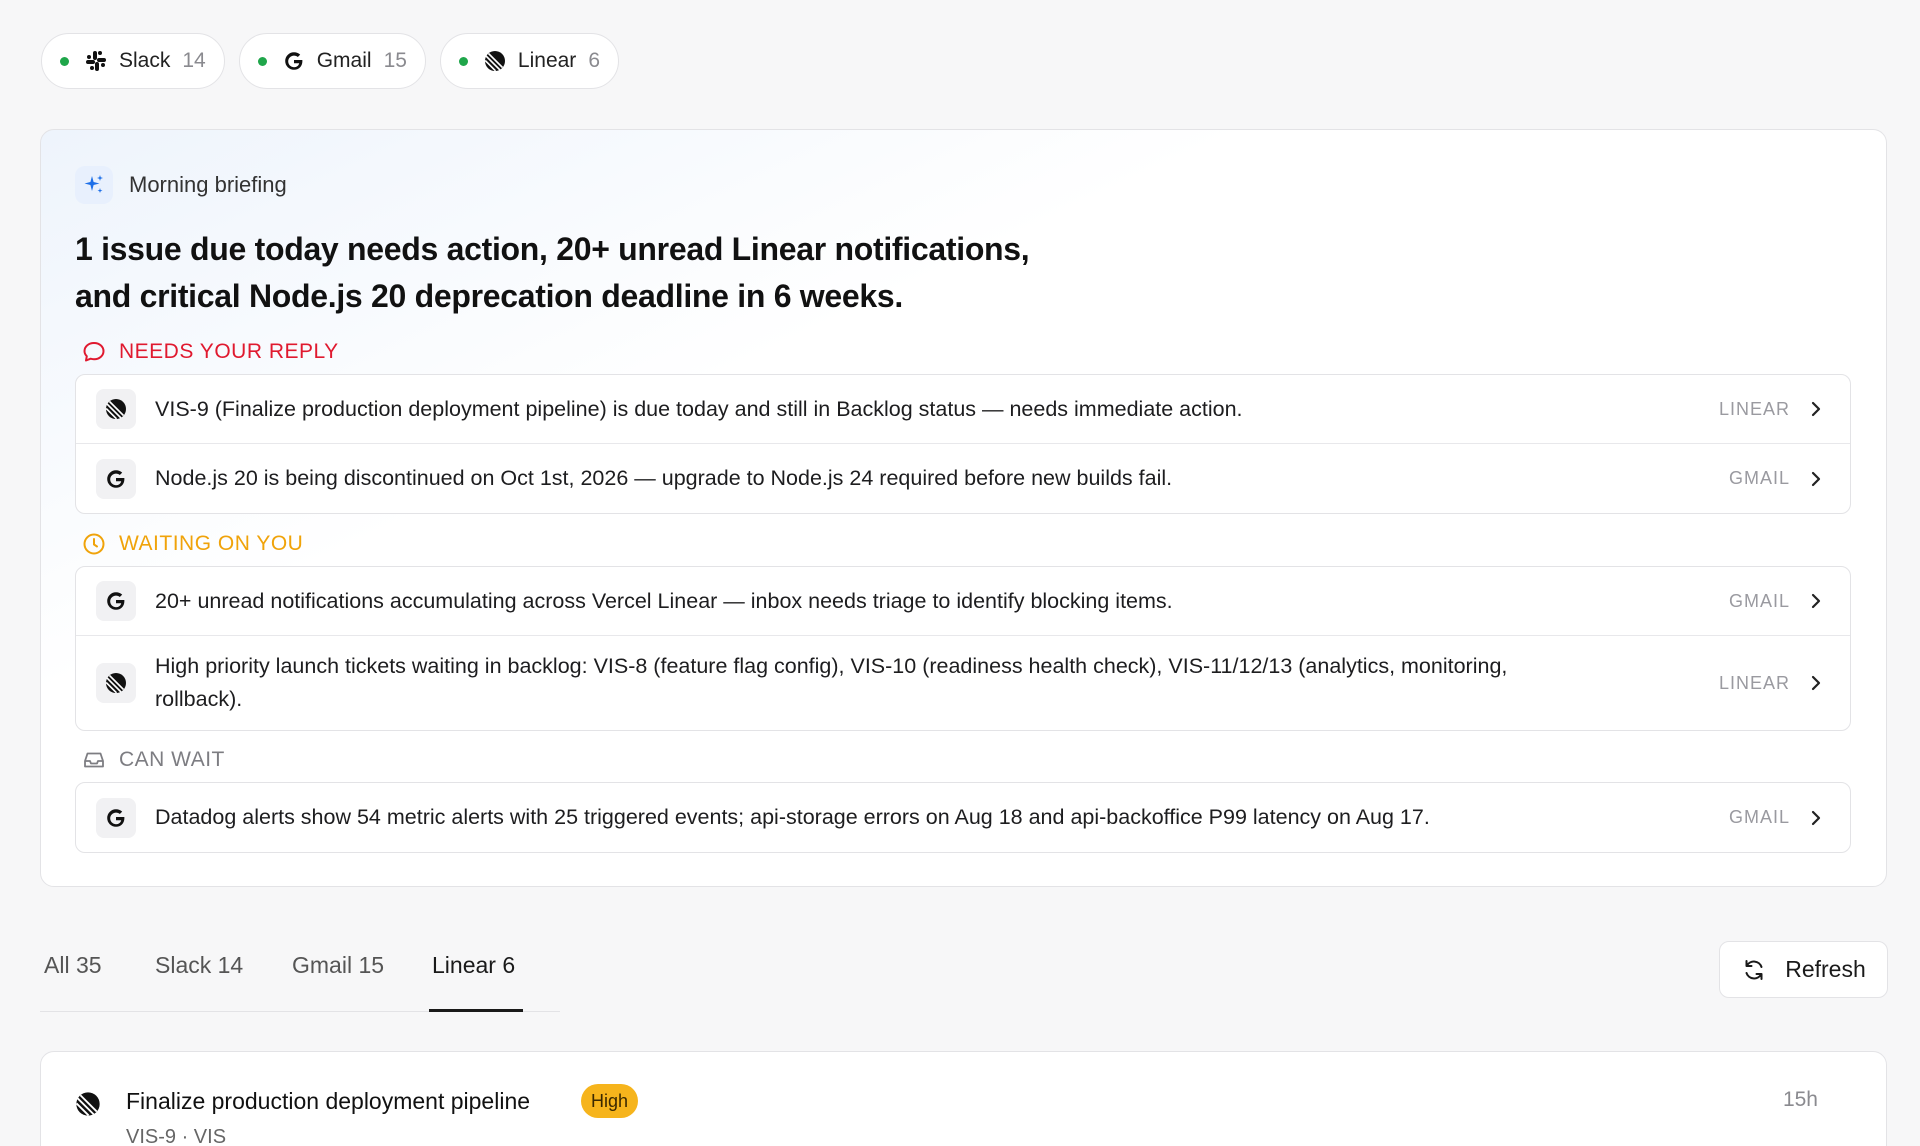 This screenshot has width=1920, height=1146. What do you see at coordinates (208, 184) in the screenshot?
I see `briefing-label: Morning briefing` at bounding box center [208, 184].